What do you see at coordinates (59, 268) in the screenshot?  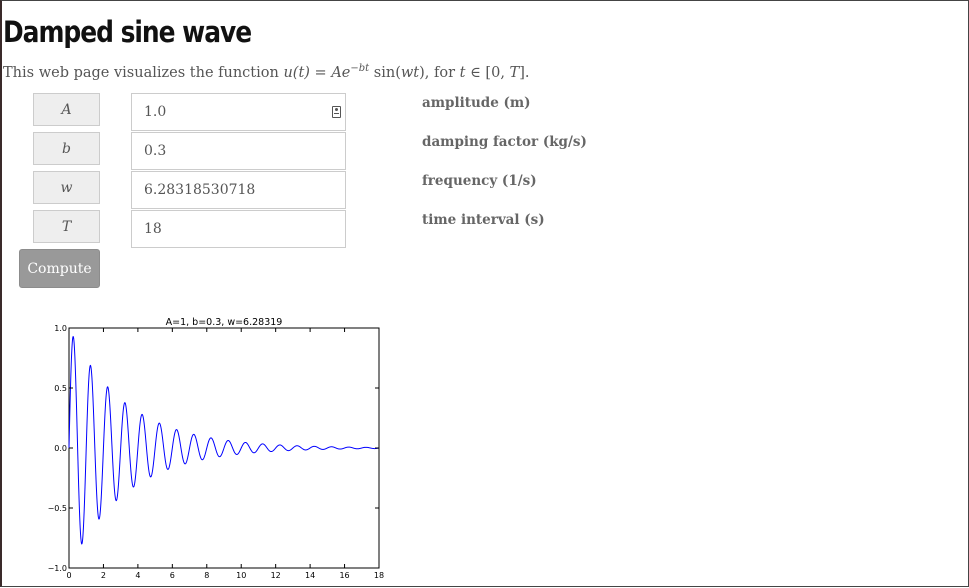 I see `compute-button: Compute` at bounding box center [59, 268].